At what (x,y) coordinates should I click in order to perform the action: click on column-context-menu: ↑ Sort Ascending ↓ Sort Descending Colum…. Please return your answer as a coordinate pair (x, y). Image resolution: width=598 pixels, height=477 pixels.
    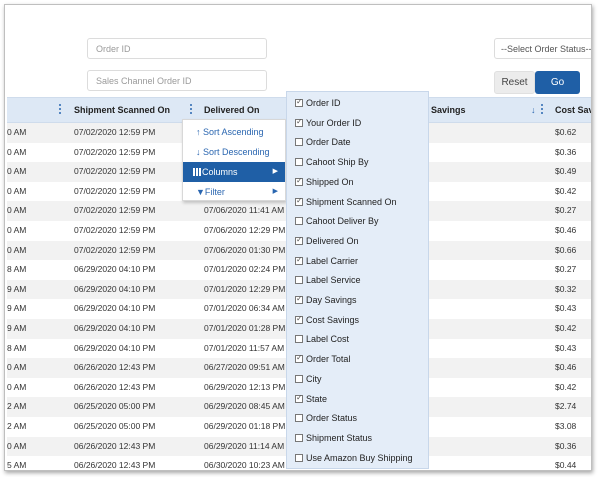
    Looking at the image, I should click on (234, 160).